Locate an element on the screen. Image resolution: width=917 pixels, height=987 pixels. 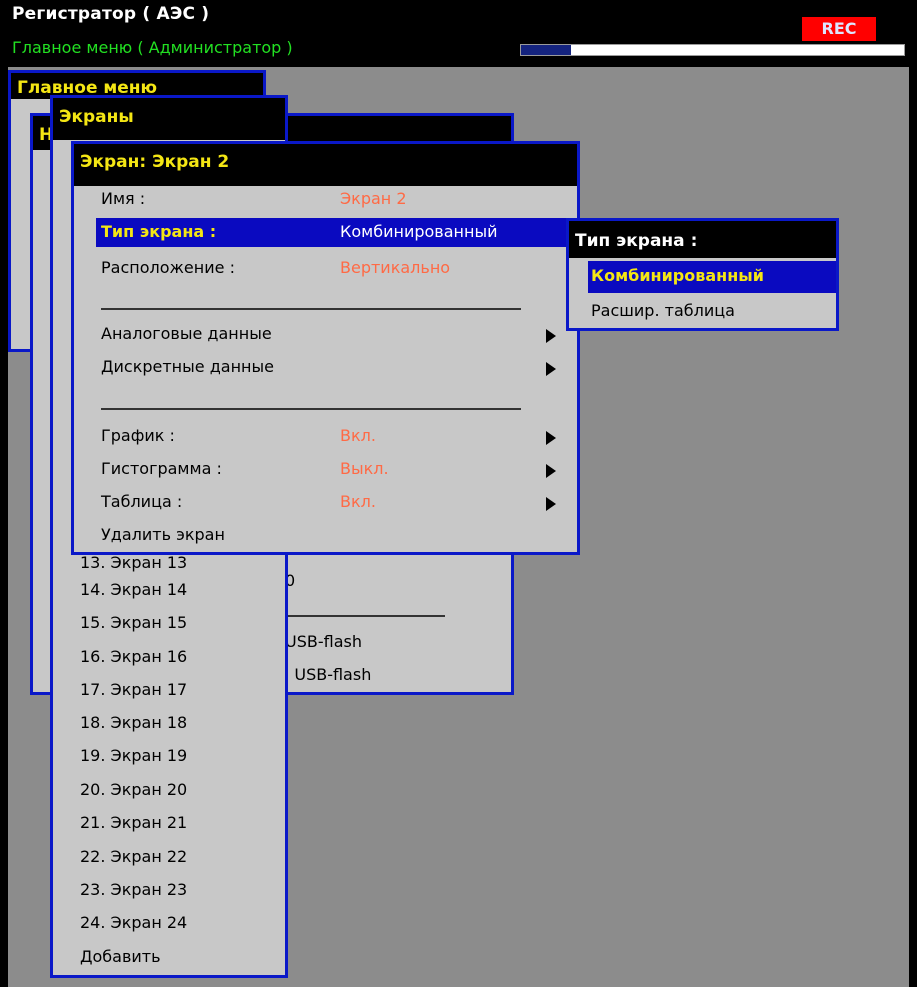
layout-value: Вертикально is located at coordinates (395, 267).